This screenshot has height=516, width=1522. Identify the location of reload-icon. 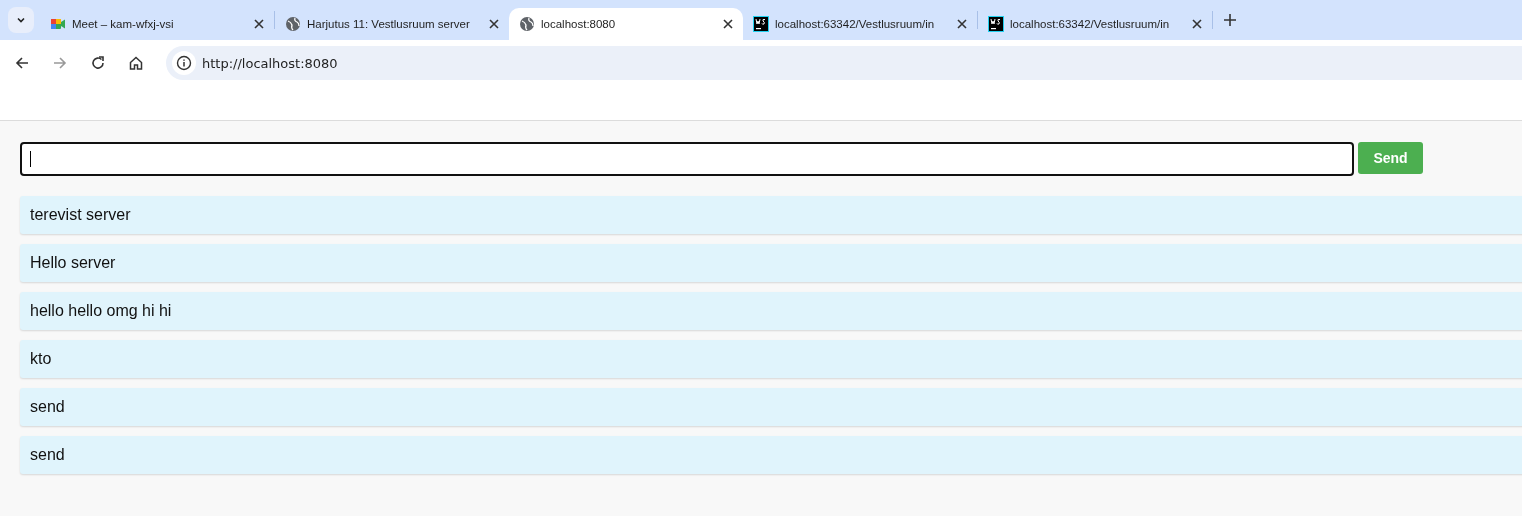
(98, 63).